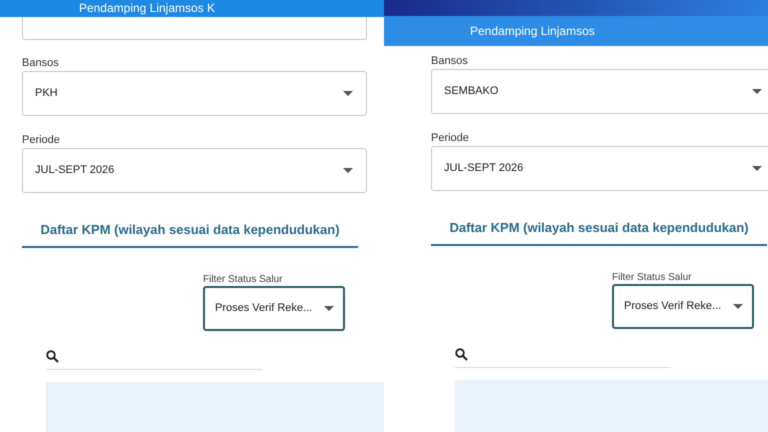 The height and width of the screenshot is (432, 768). What do you see at coordinates (599, 91) in the screenshot?
I see `dropdown-field: SEMBAKO` at bounding box center [599, 91].